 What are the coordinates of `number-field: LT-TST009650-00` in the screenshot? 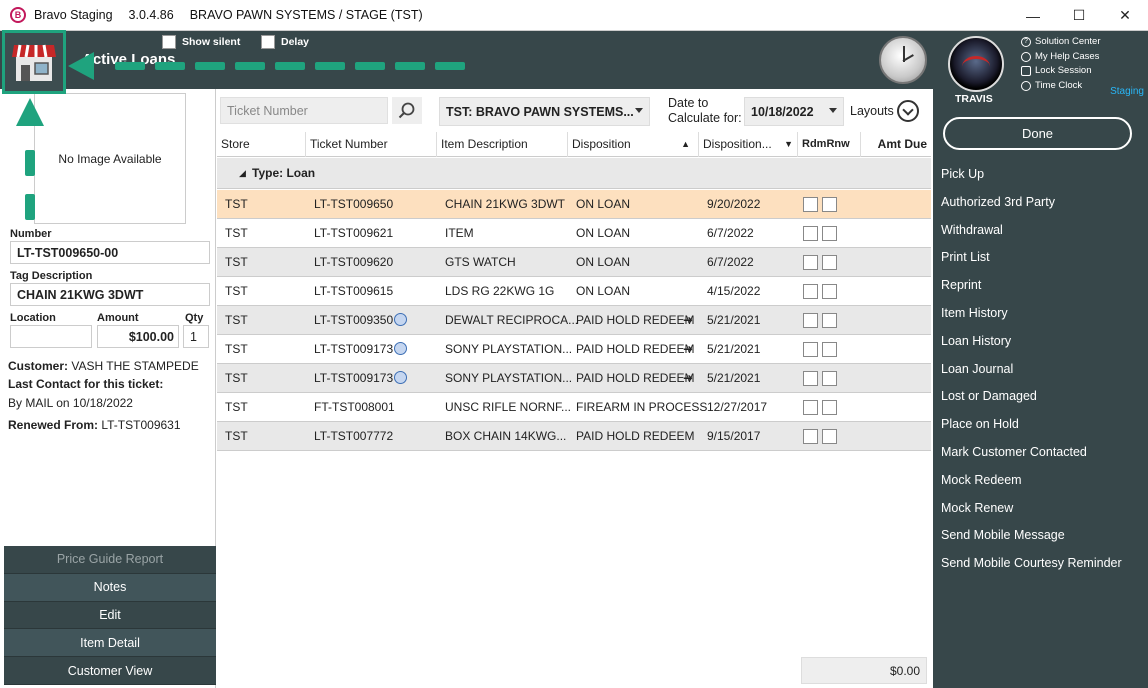 It's located at (110, 252).